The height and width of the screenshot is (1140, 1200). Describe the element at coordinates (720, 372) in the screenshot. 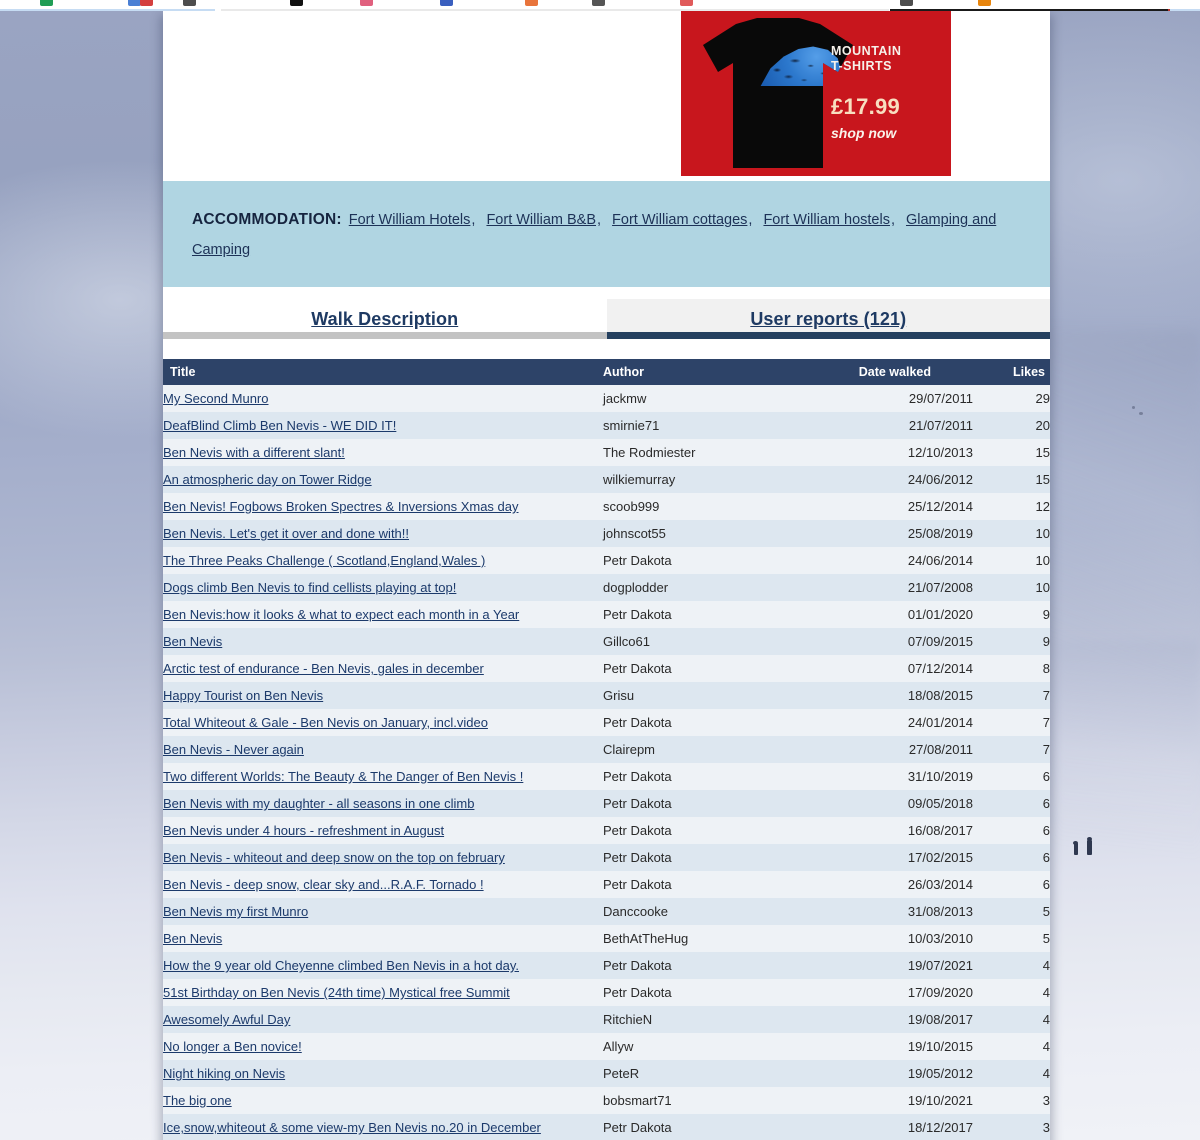

I see `column-header-author: Author` at that location.